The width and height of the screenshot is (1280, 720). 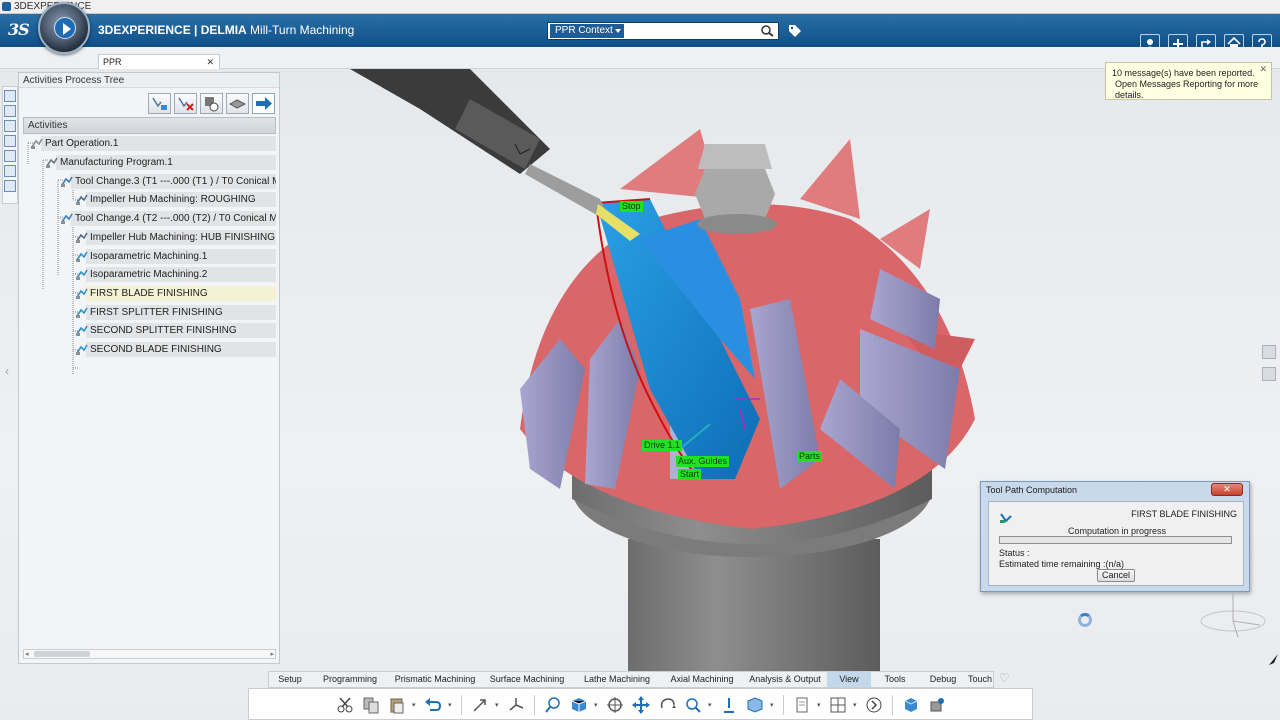 I want to click on copy-icon, so click(x=371, y=705).